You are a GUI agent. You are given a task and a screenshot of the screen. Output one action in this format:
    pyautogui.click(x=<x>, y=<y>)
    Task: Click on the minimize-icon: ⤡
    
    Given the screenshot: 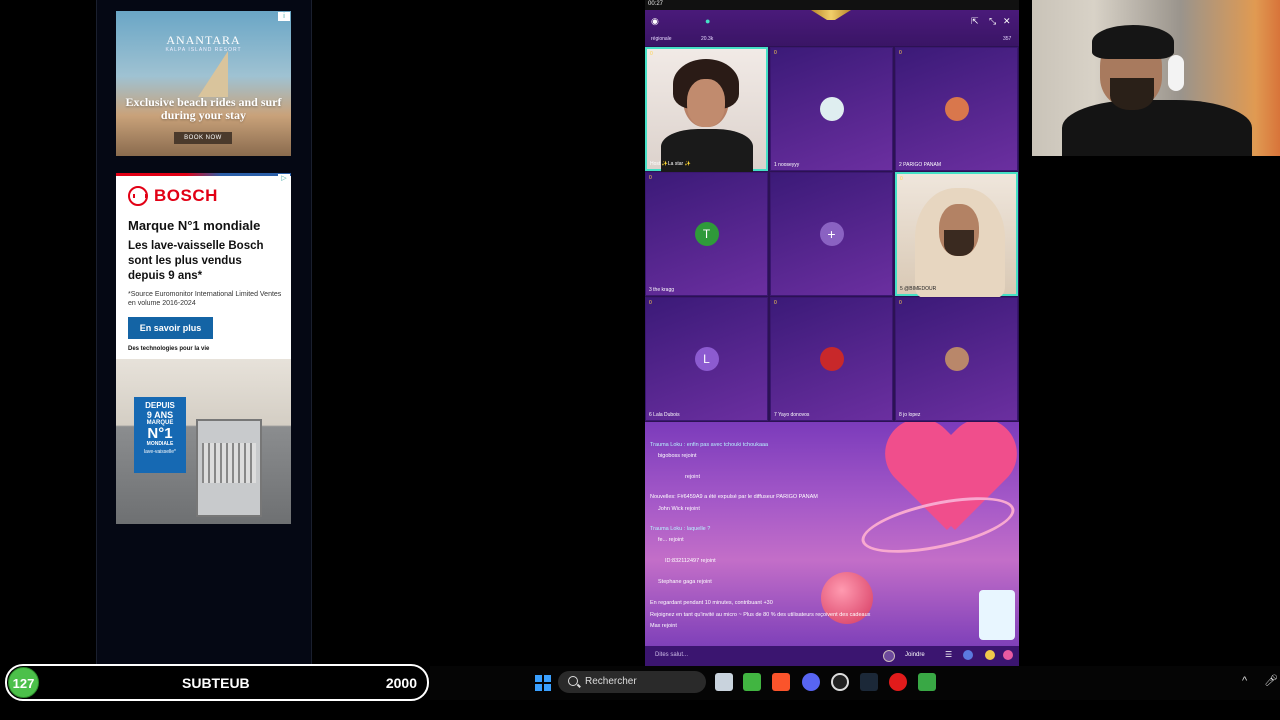 What is the action you would take?
    pyautogui.click(x=992, y=21)
    